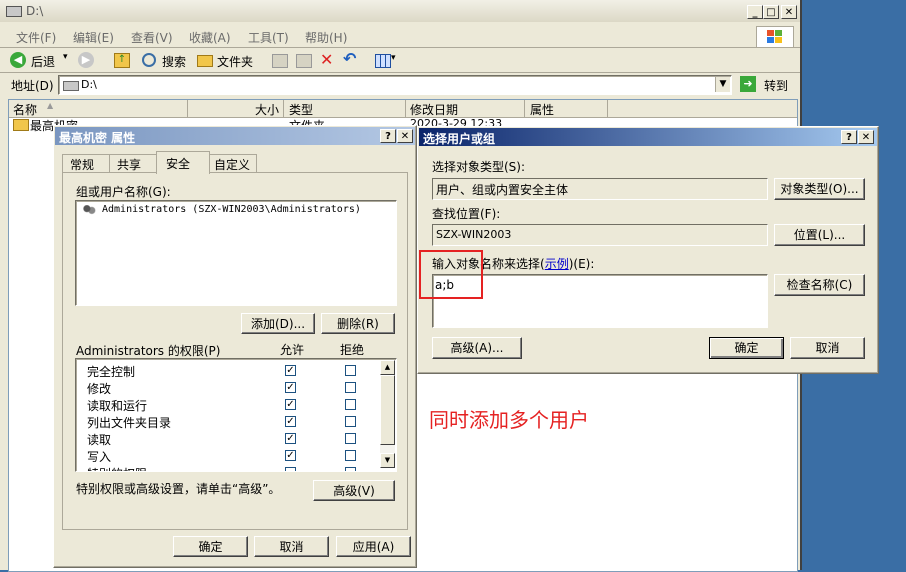 The width and height of the screenshot is (906, 572). What do you see at coordinates (226, 370) in the screenshot?
I see `permission-row: 完全控制 ✓` at bounding box center [226, 370].